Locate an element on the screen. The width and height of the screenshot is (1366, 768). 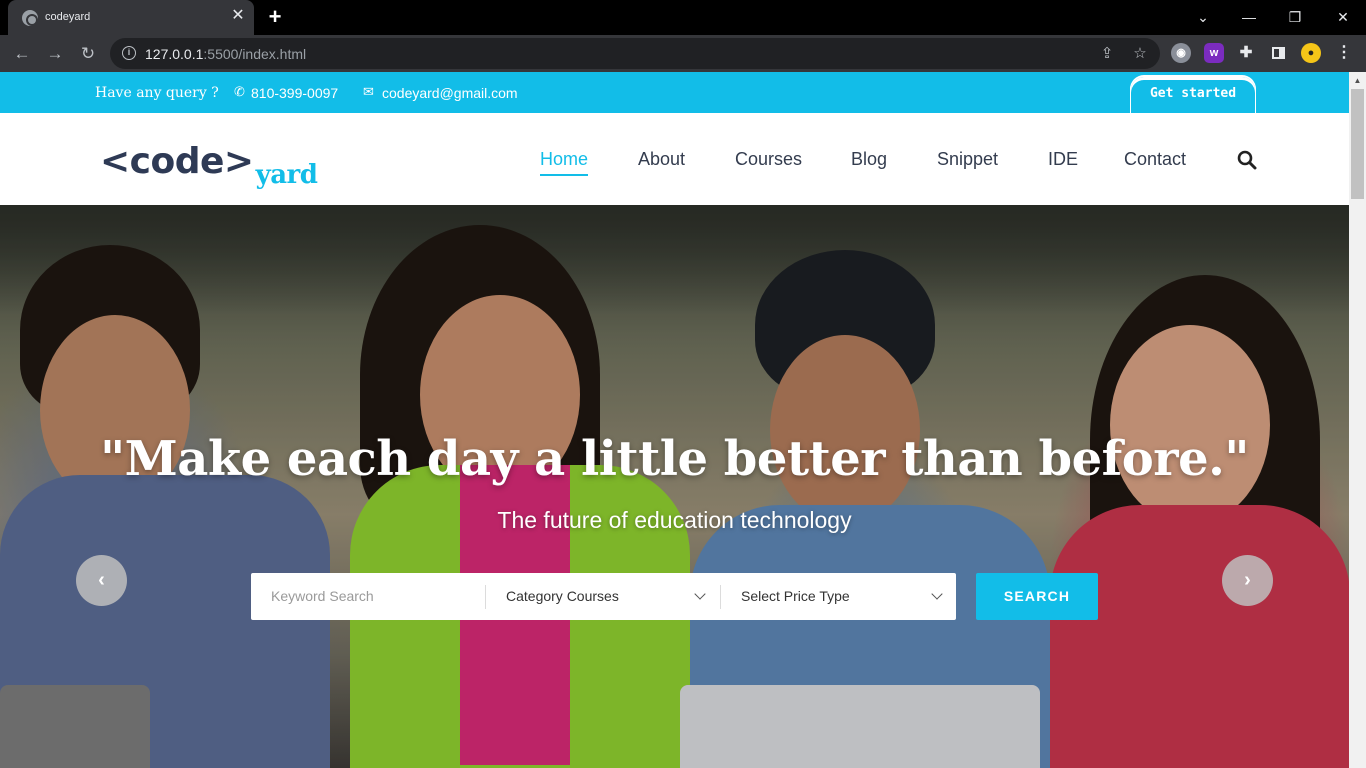
get-started-button: Get started is located at coordinates (1193, 94).